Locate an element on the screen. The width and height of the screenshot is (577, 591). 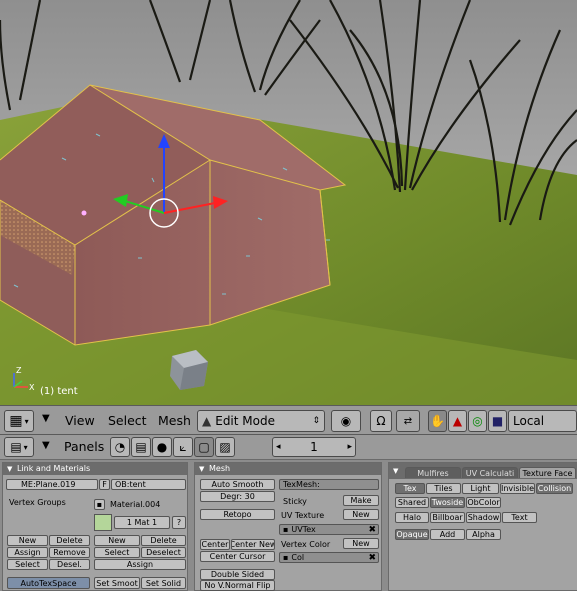
material-index-field: 1 Mat 1 is located at coordinates (142, 522).